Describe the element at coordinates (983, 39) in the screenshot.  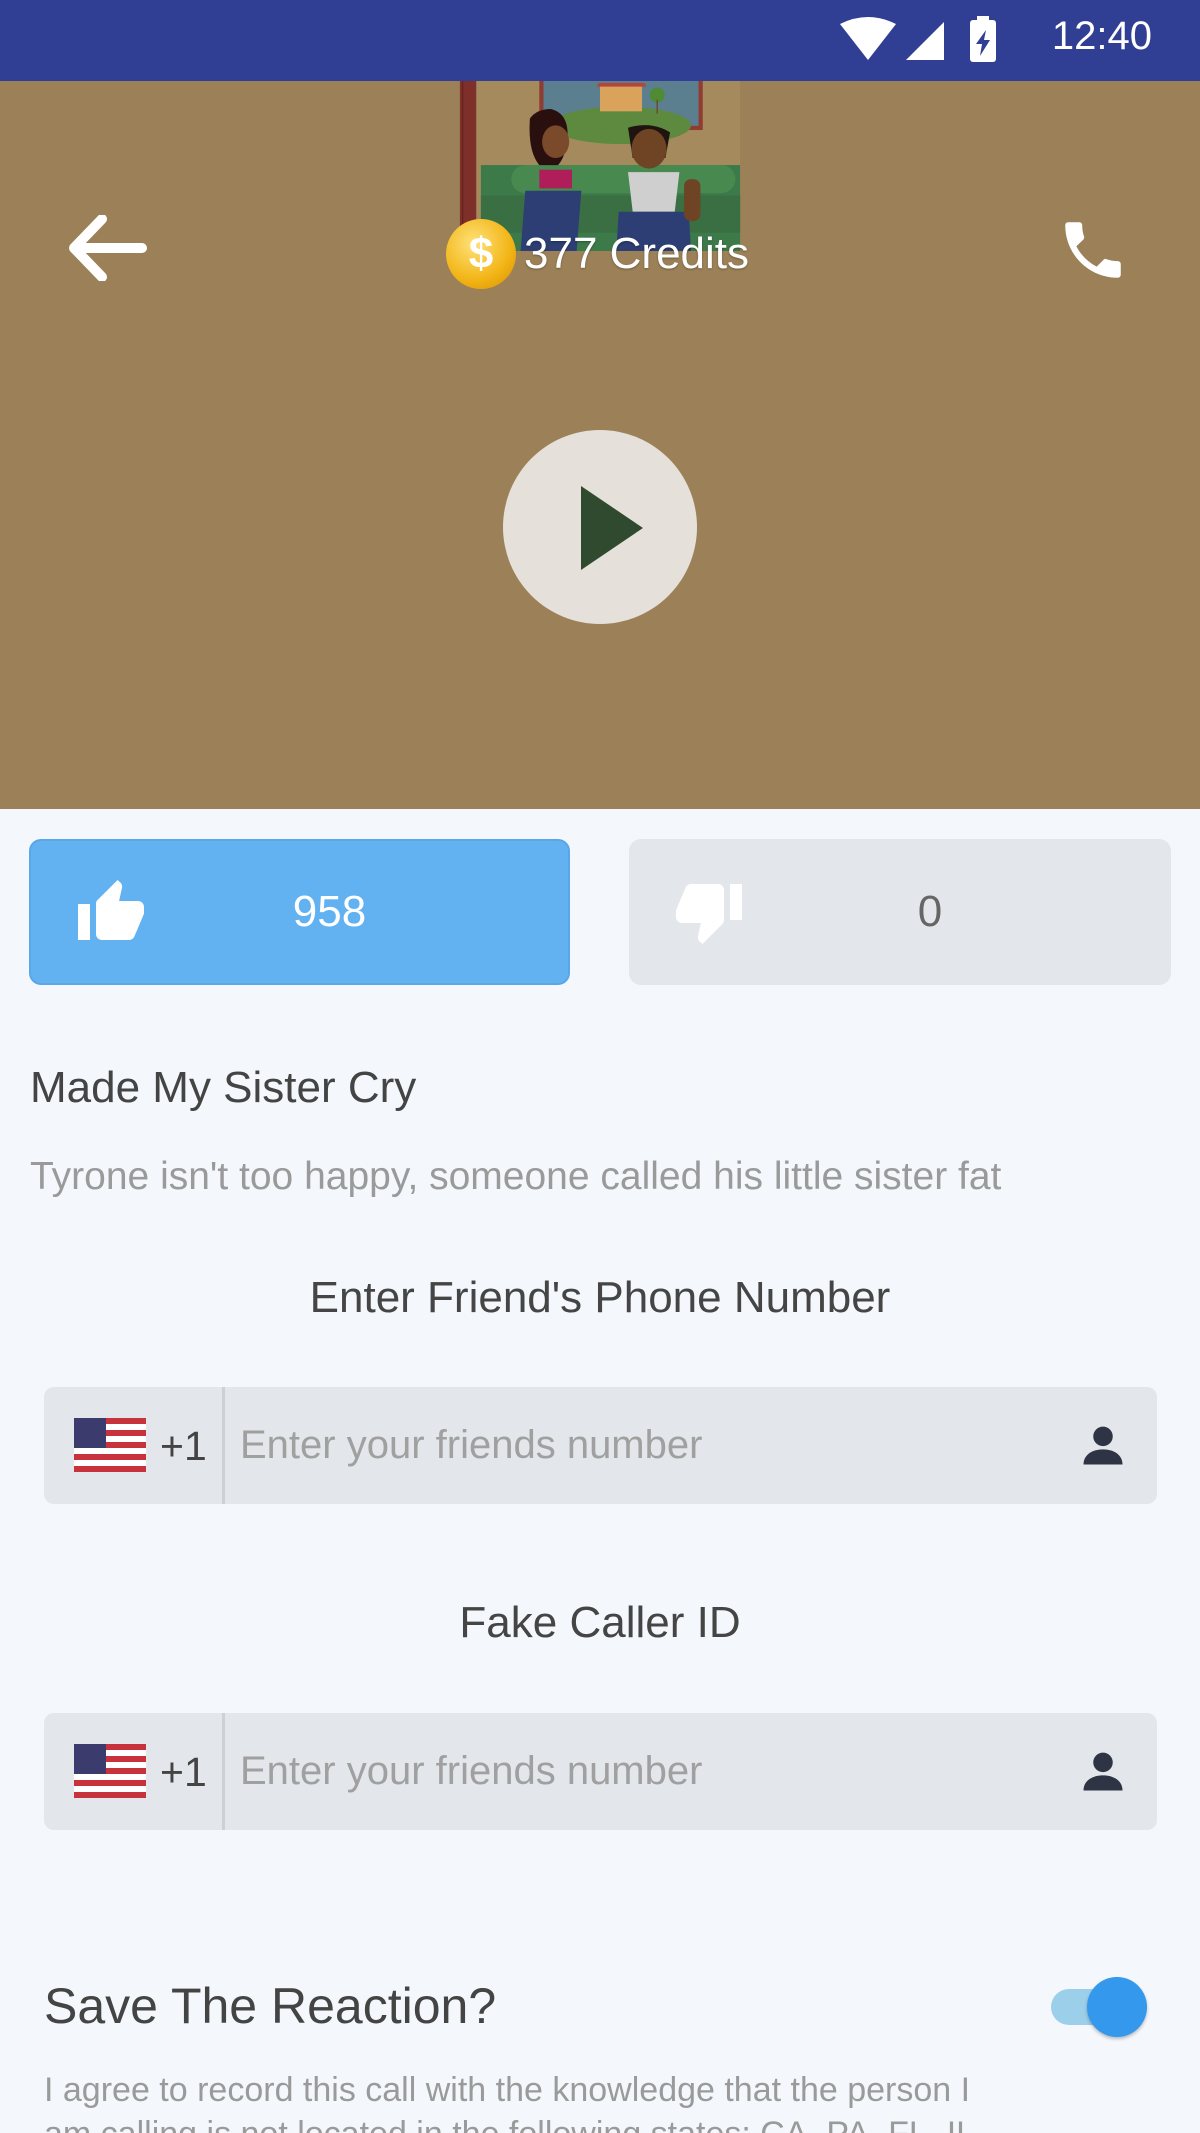
I see `battery-icon` at that location.